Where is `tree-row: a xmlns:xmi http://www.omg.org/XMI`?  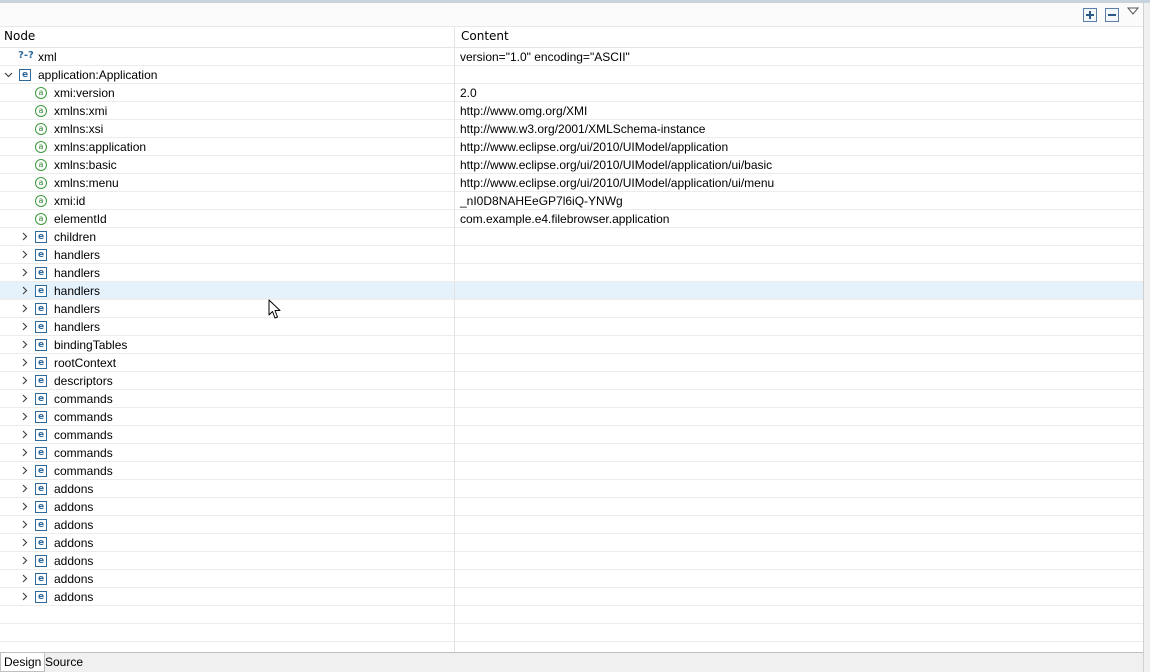
tree-row: a xmlns:xmi http://www.omg.org/XMI is located at coordinates (571, 111).